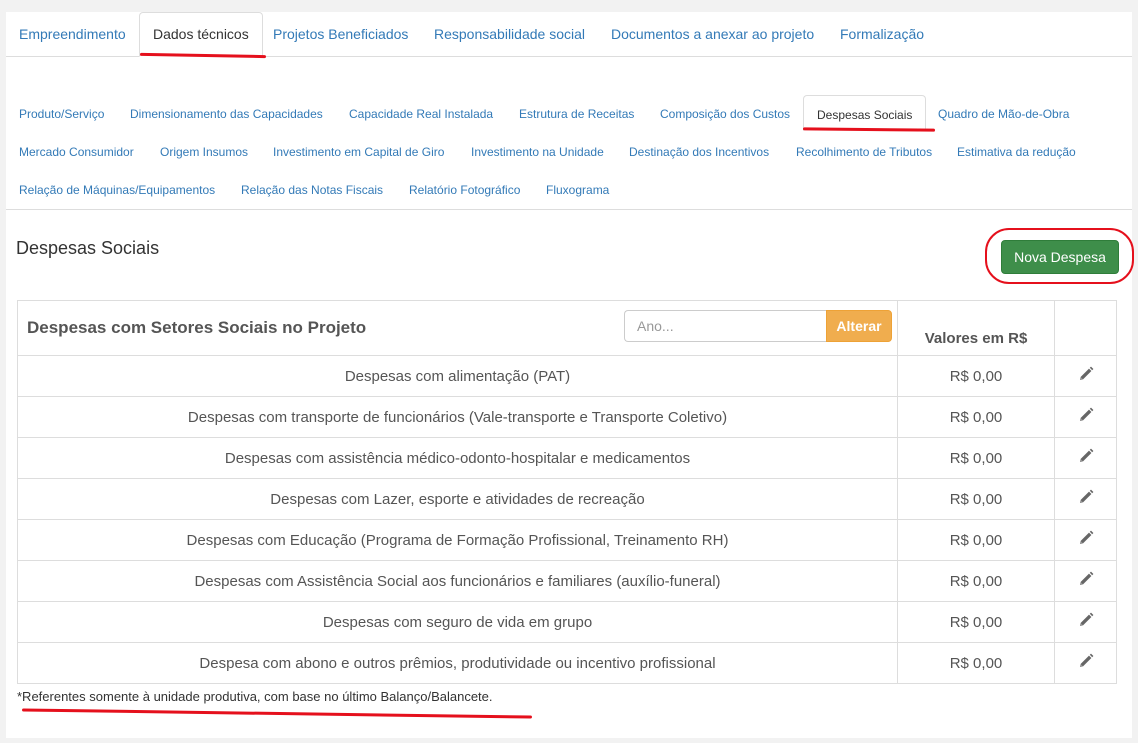 The image size is (1138, 743). What do you see at coordinates (72, 34) in the screenshot?
I see `tab-empreendimento: Empreendimento` at bounding box center [72, 34].